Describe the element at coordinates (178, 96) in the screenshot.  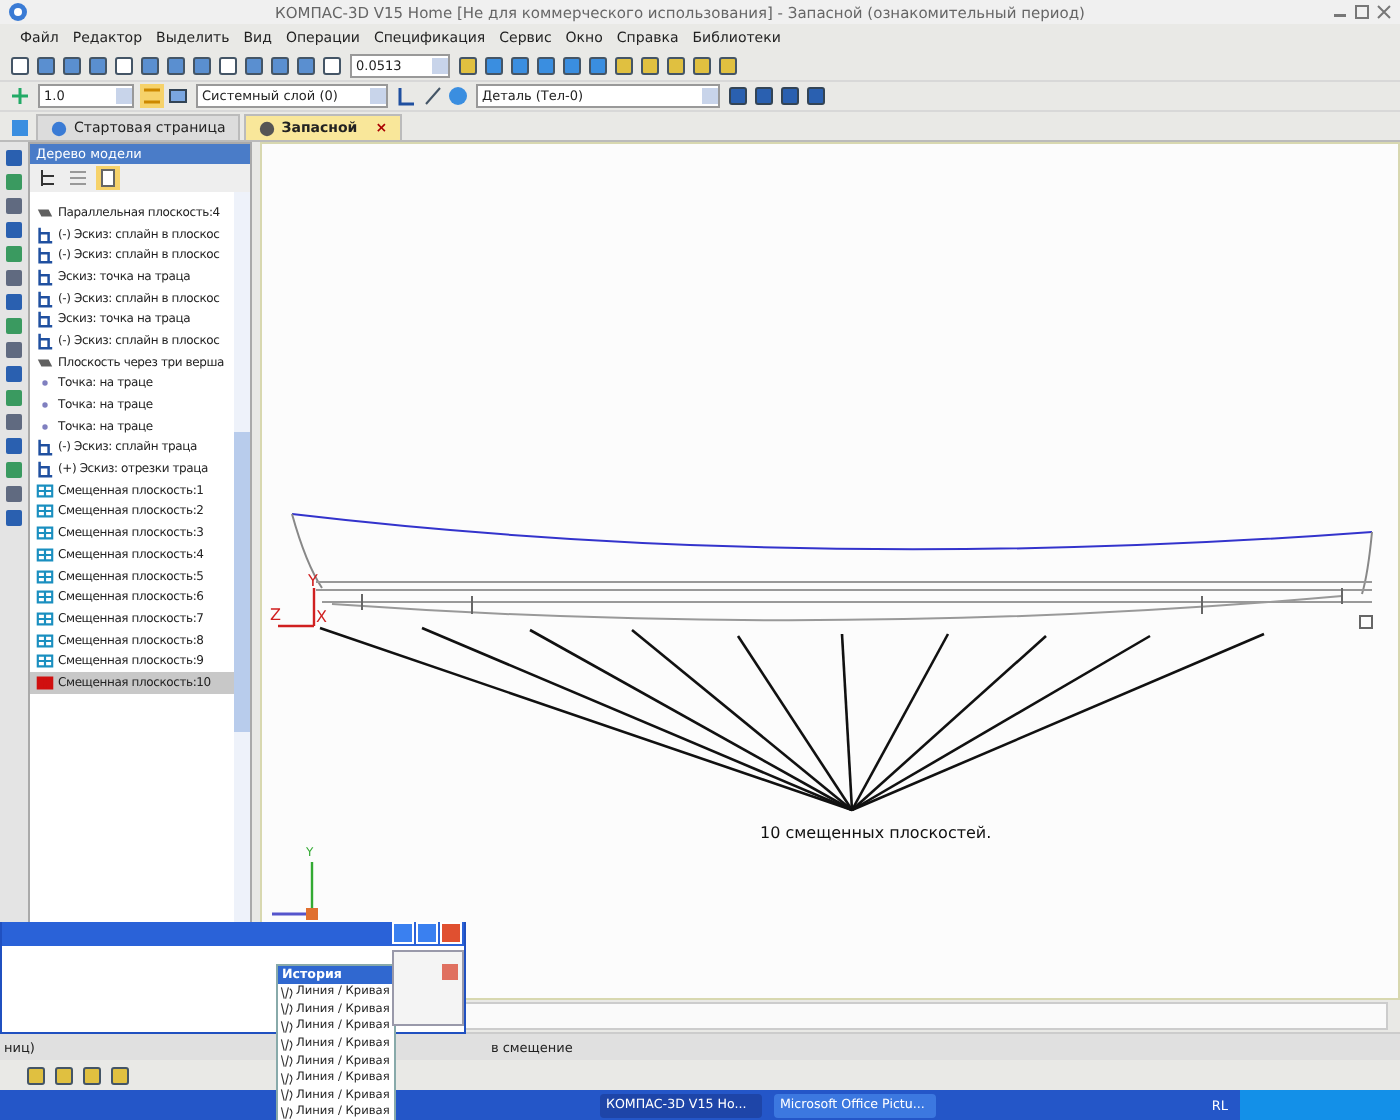
I see `layer-icon` at that location.